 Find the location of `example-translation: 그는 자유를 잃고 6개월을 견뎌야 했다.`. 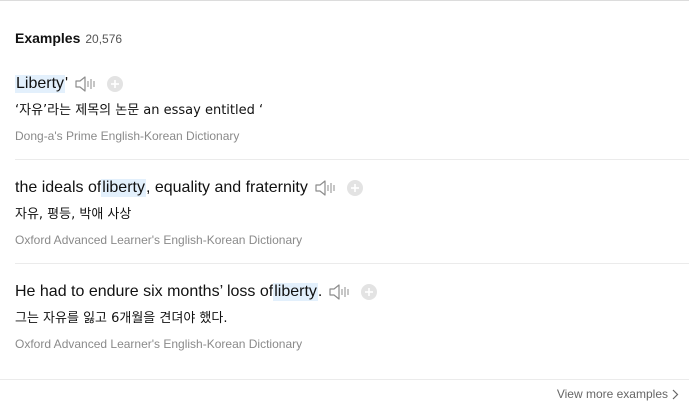

example-translation: 그는 자유를 잃고 6개월을 견뎌야 했다. is located at coordinates (121, 318).